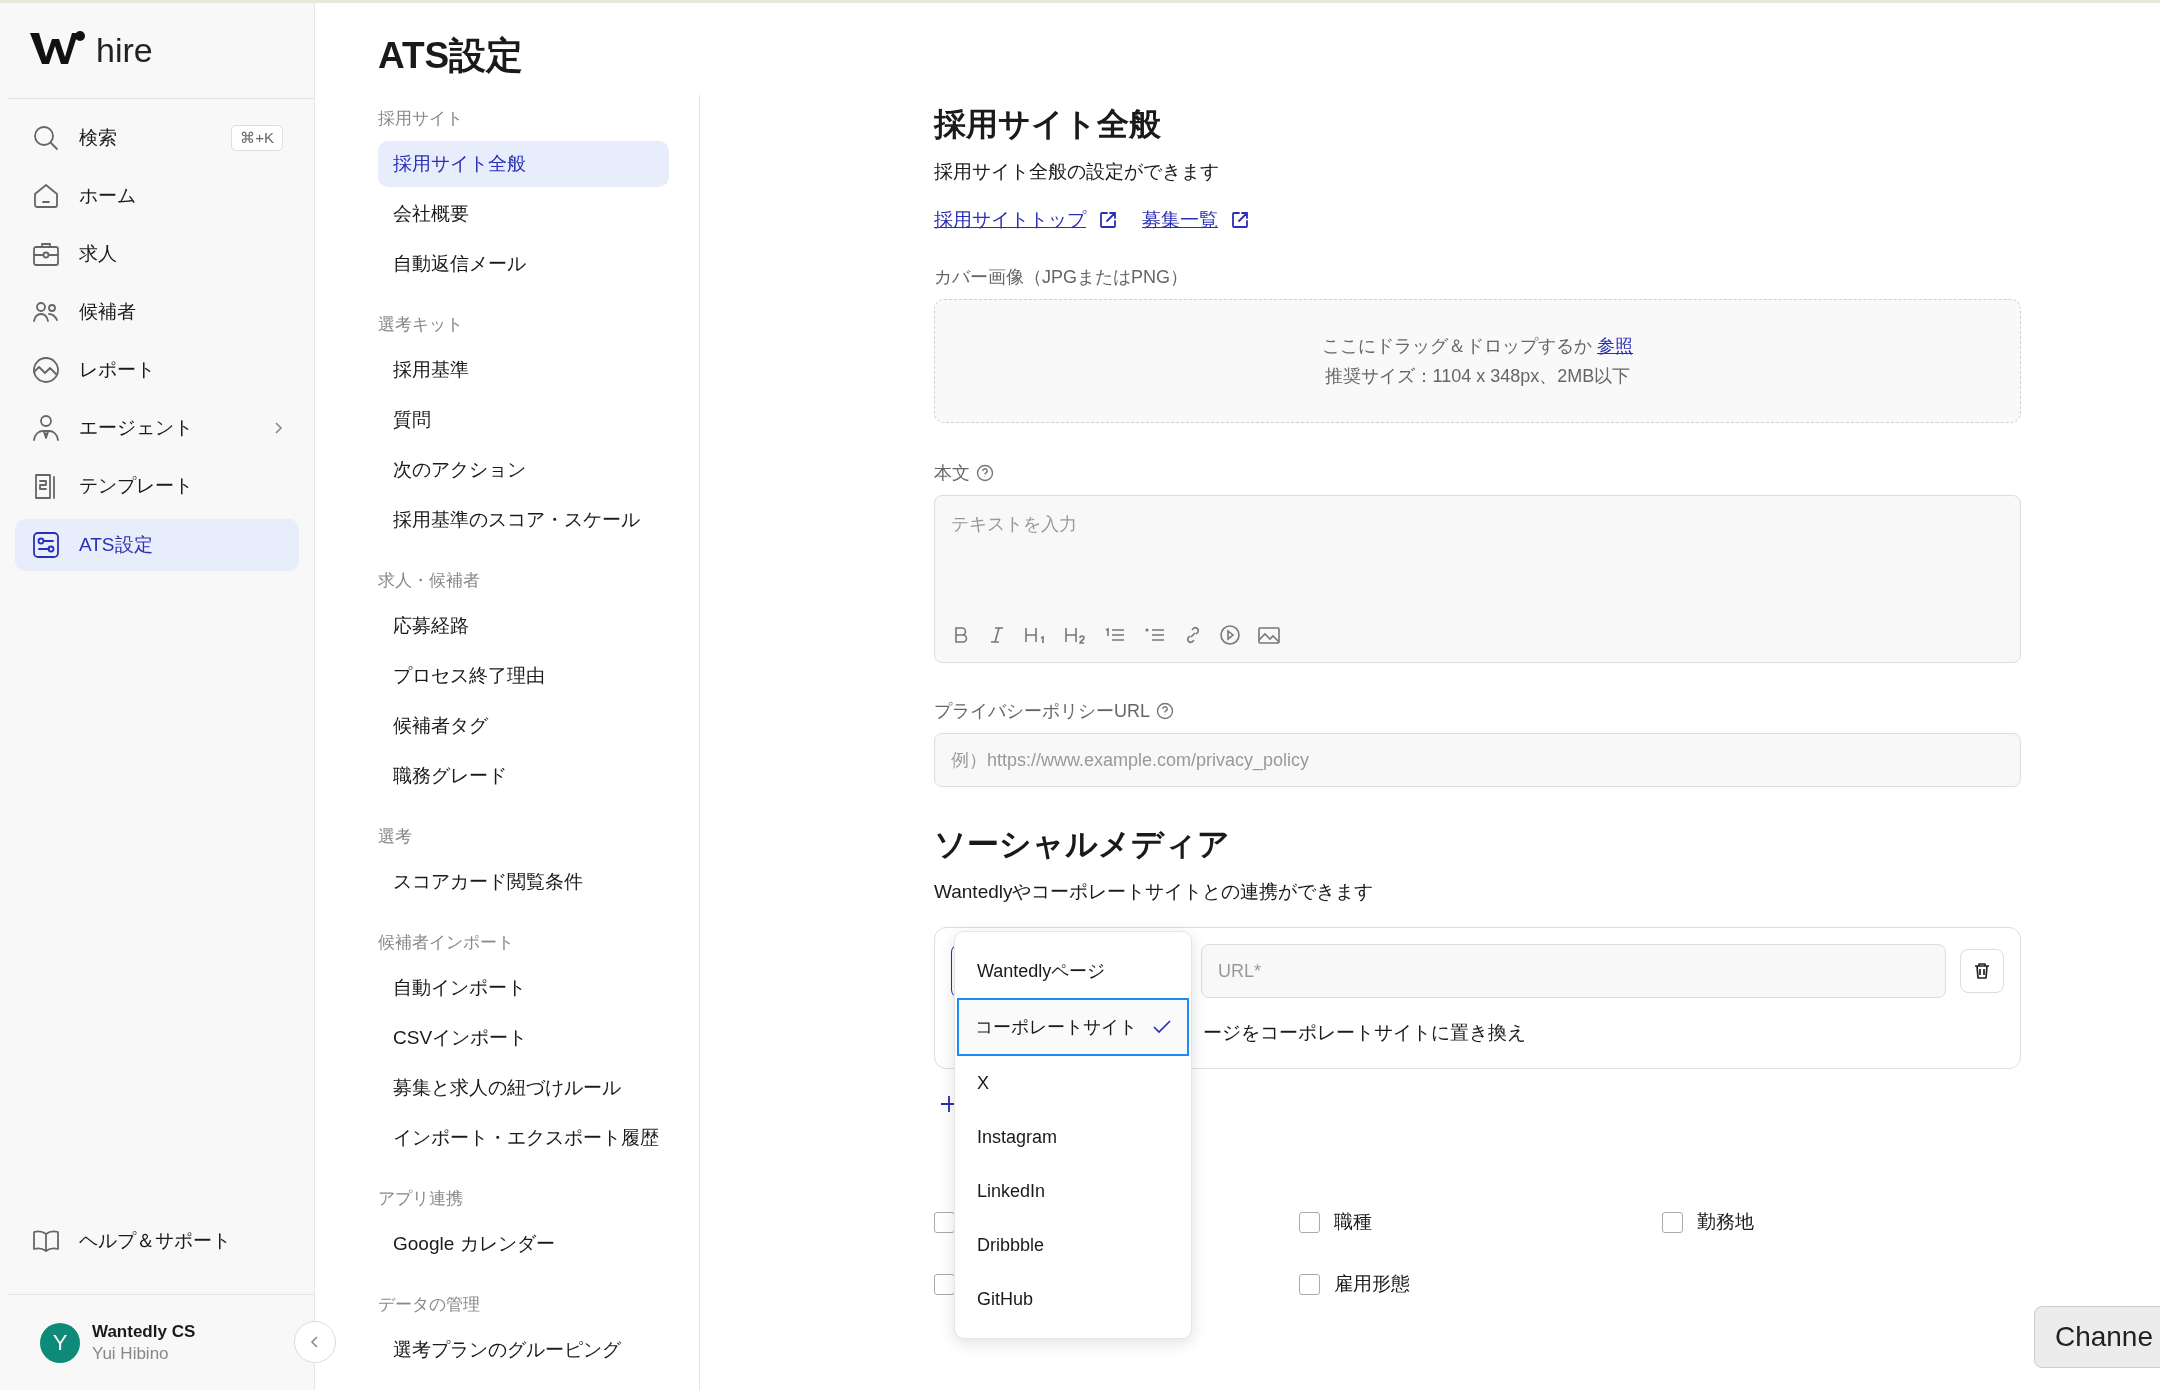  I want to click on dropdown-option: GitHub, so click(1073, 1299).